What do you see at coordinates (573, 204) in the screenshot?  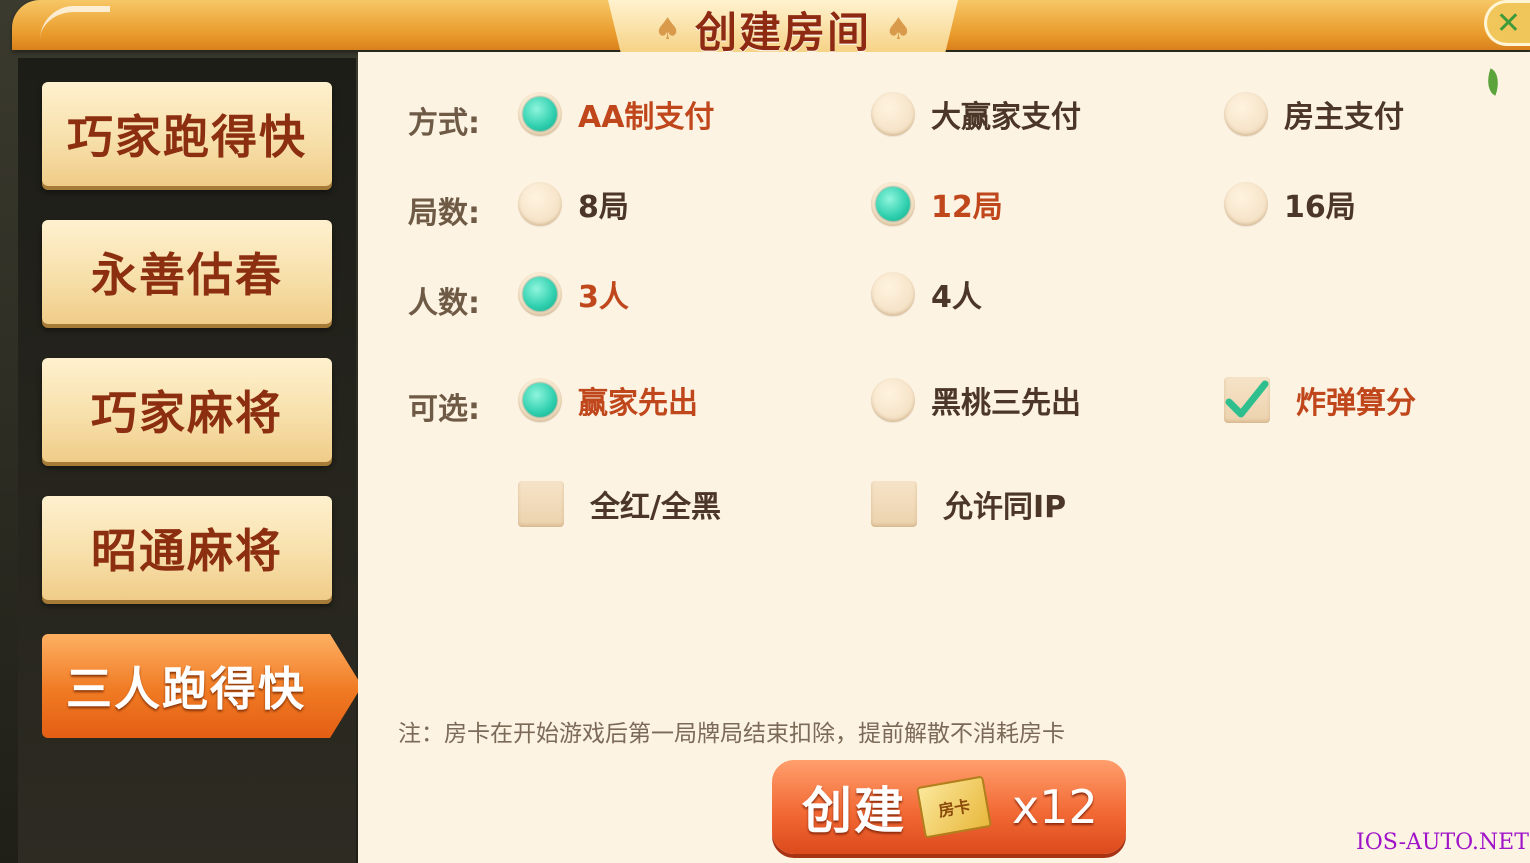 I see `rounds-option-8: 8局` at bounding box center [573, 204].